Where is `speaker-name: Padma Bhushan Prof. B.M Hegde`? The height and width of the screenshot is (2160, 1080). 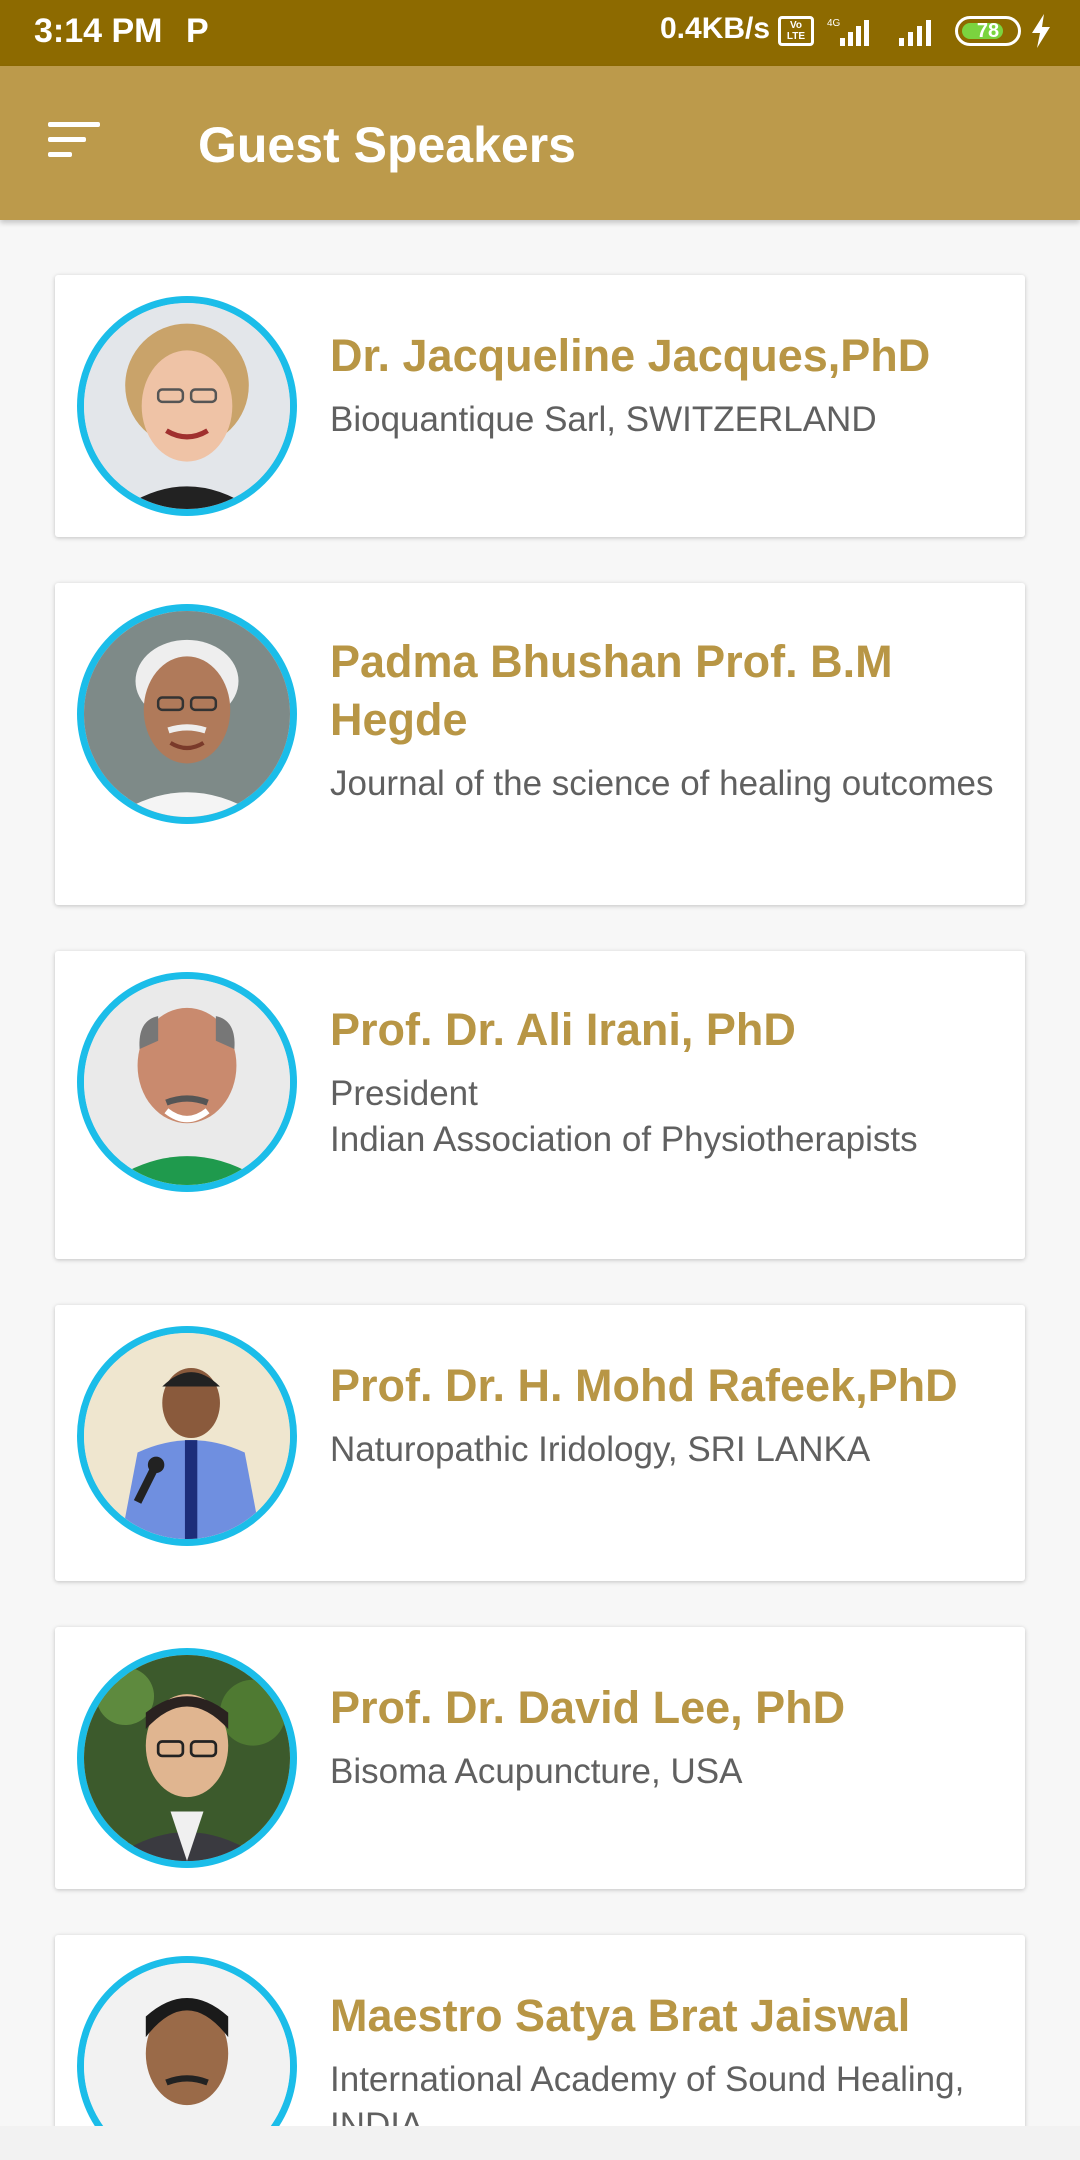
speaker-name: Padma Bhushan Prof. B.M Hegde is located at coordinates (611, 690).